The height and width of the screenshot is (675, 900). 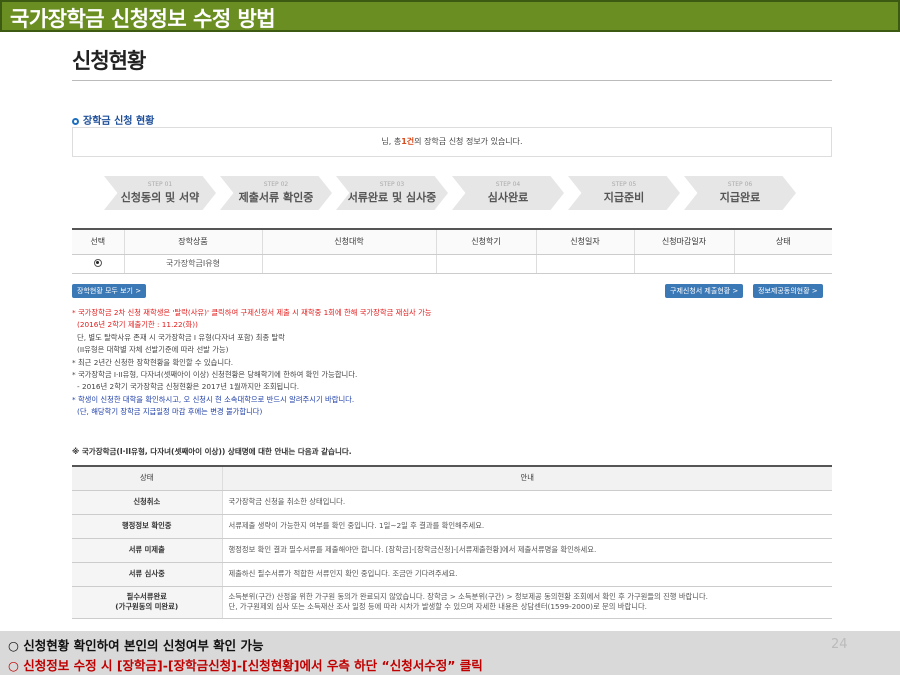 What do you see at coordinates (348, 264) in the screenshot?
I see `university-cell` at bounding box center [348, 264].